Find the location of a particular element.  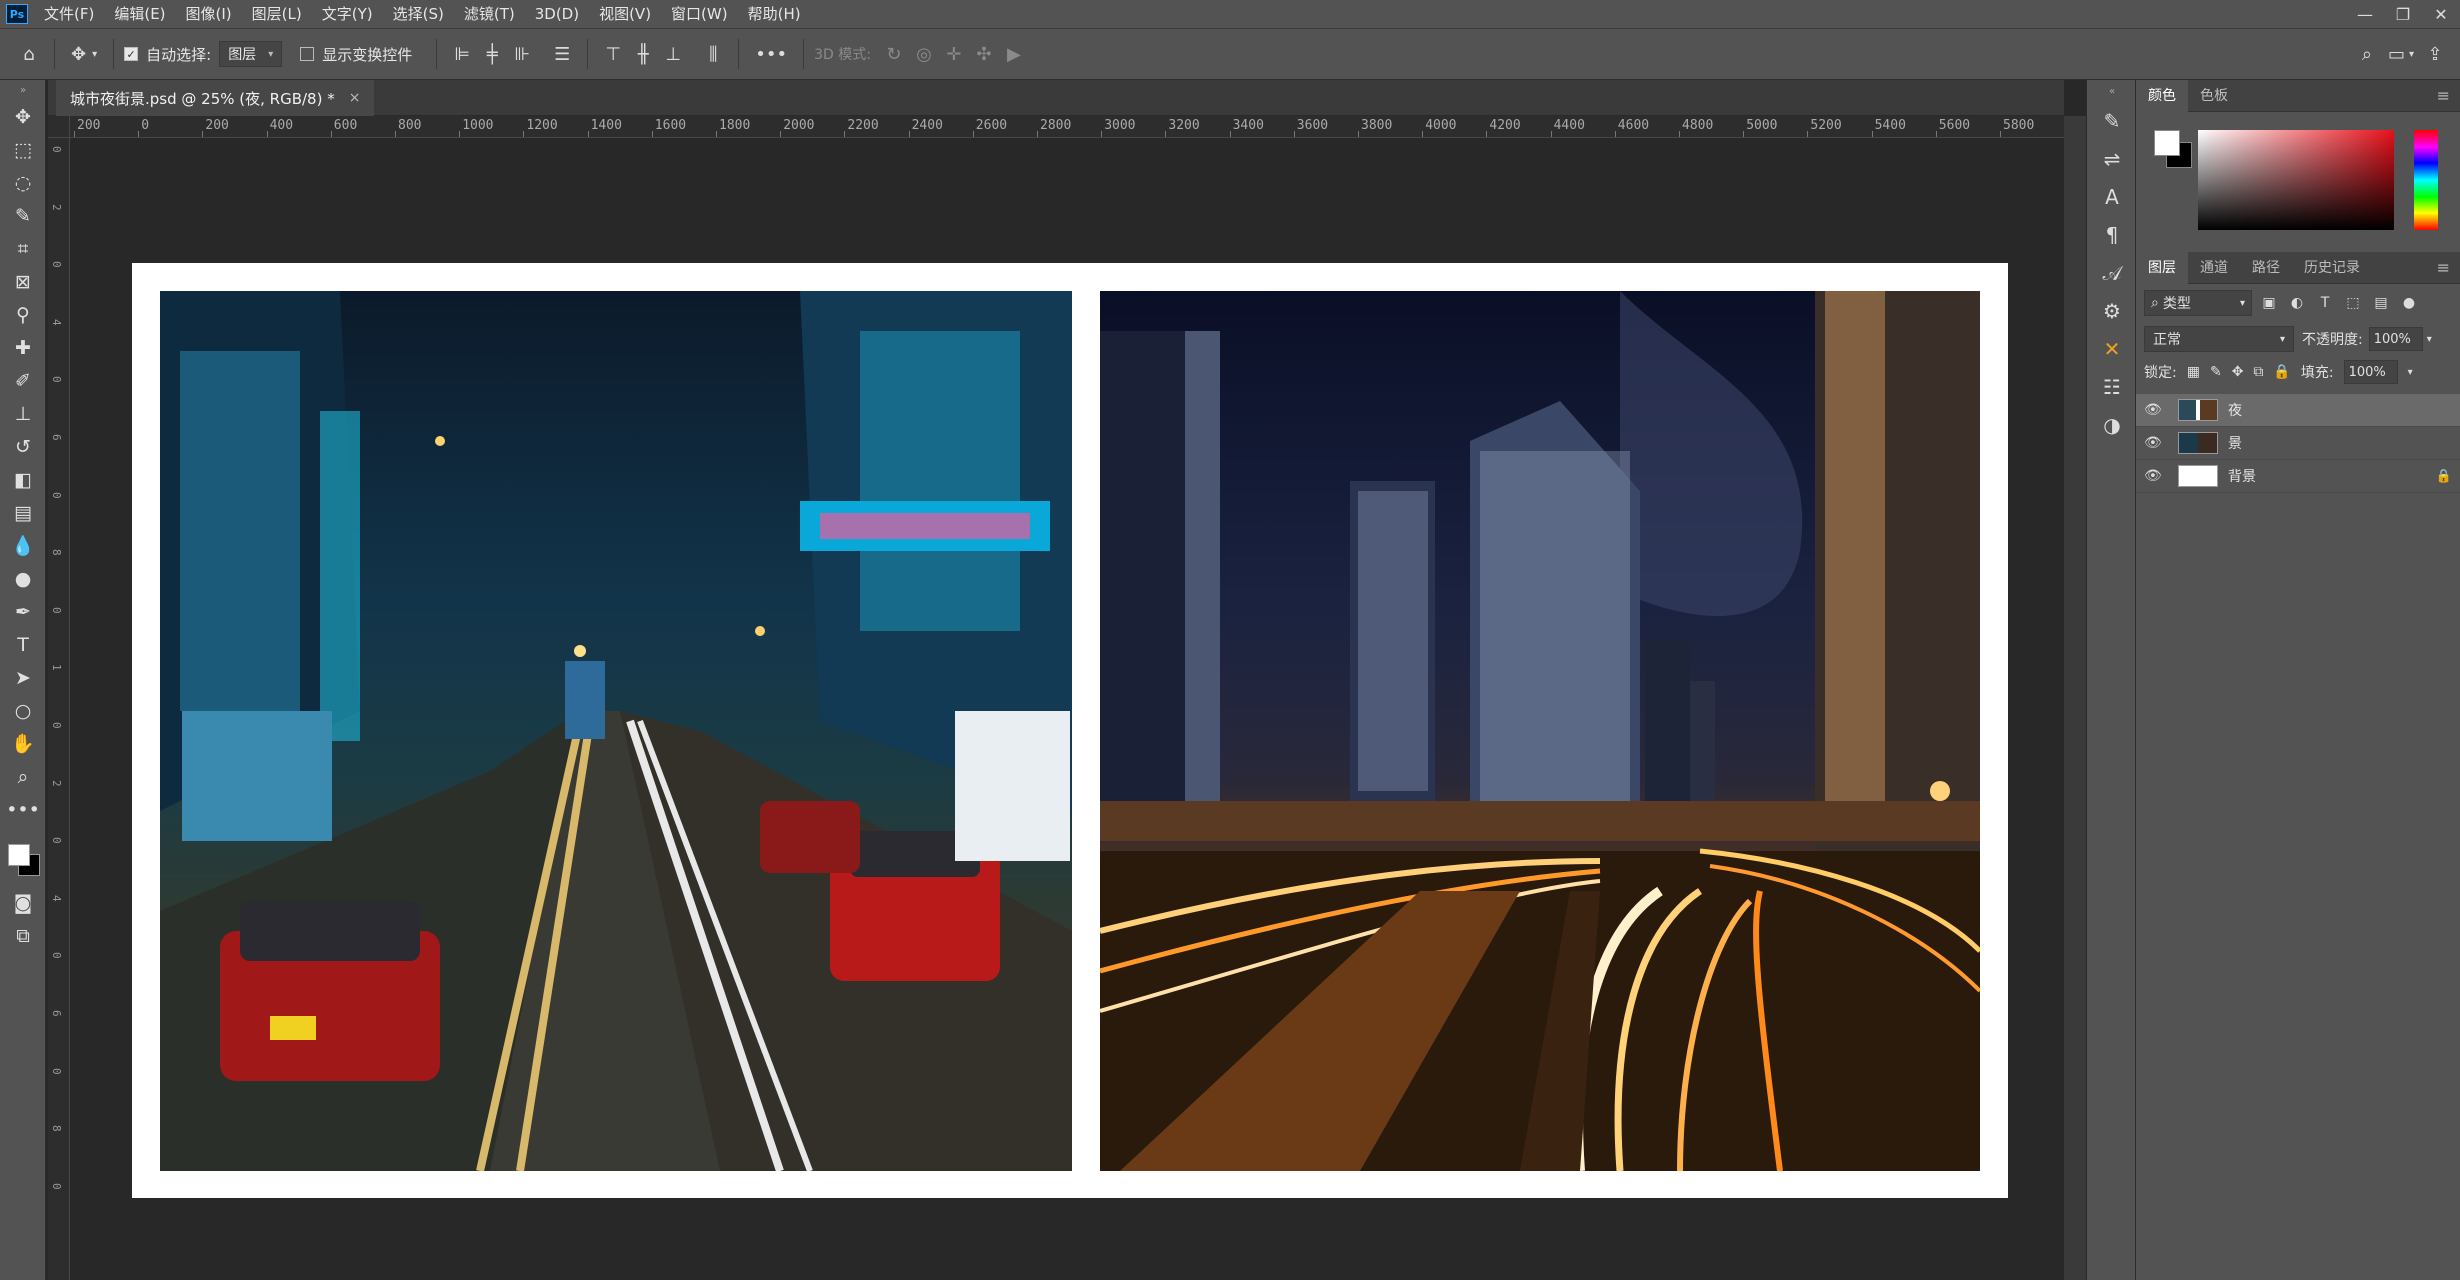

history-brush-tool-icon: ↺ is located at coordinates (23, 446).